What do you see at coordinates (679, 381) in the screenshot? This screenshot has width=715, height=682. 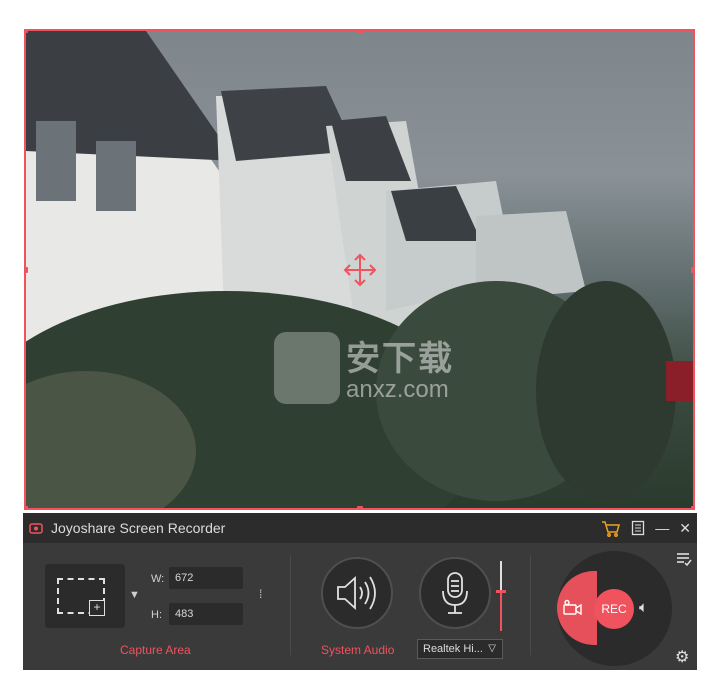 I see `red-car` at bounding box center [679, 381].